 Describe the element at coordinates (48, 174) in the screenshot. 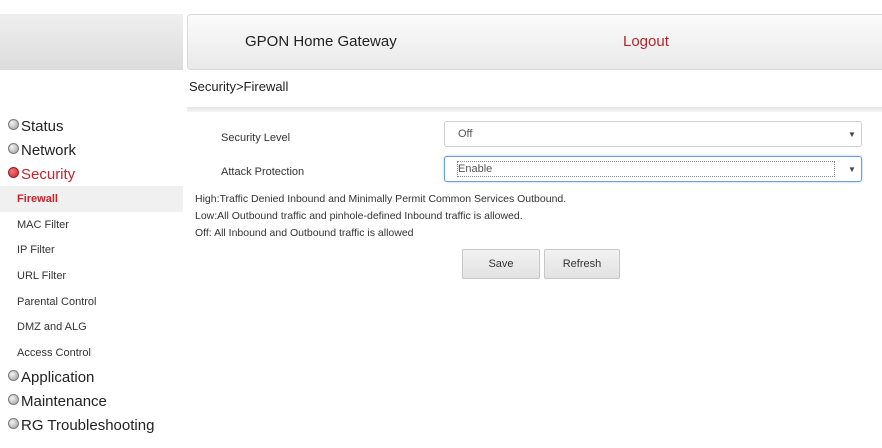

I see `sidebar-item-label: Security` at that location.